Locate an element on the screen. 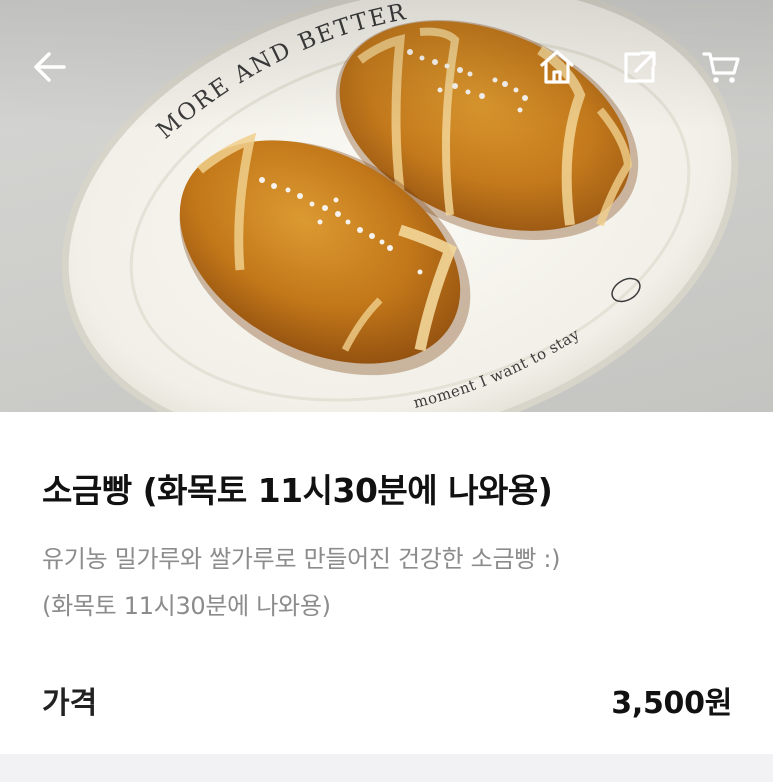  description-line: (화목토 11시30분에 나와용) is located at coordinates (186, 606).